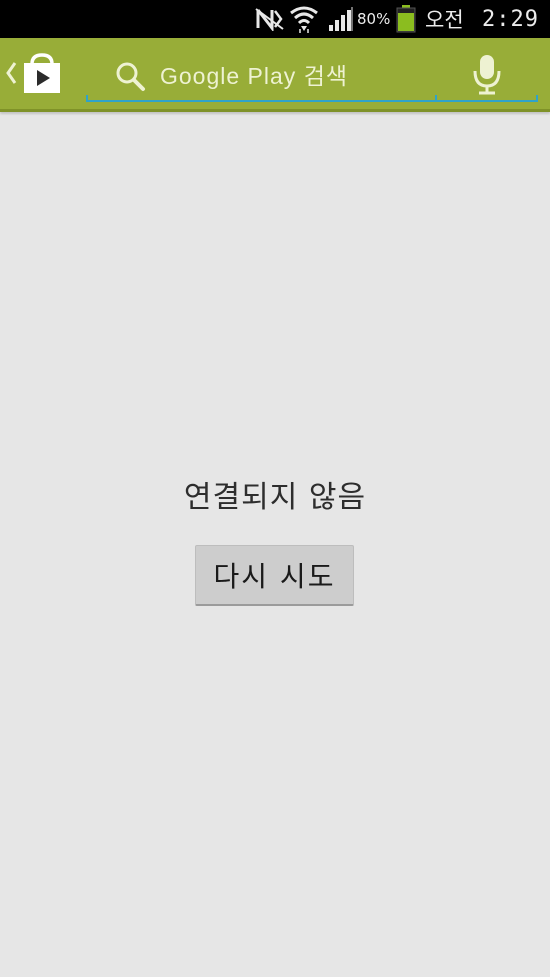 This screenshot has height=977, width=550. I want to click on search-underline, so click(312, 101).